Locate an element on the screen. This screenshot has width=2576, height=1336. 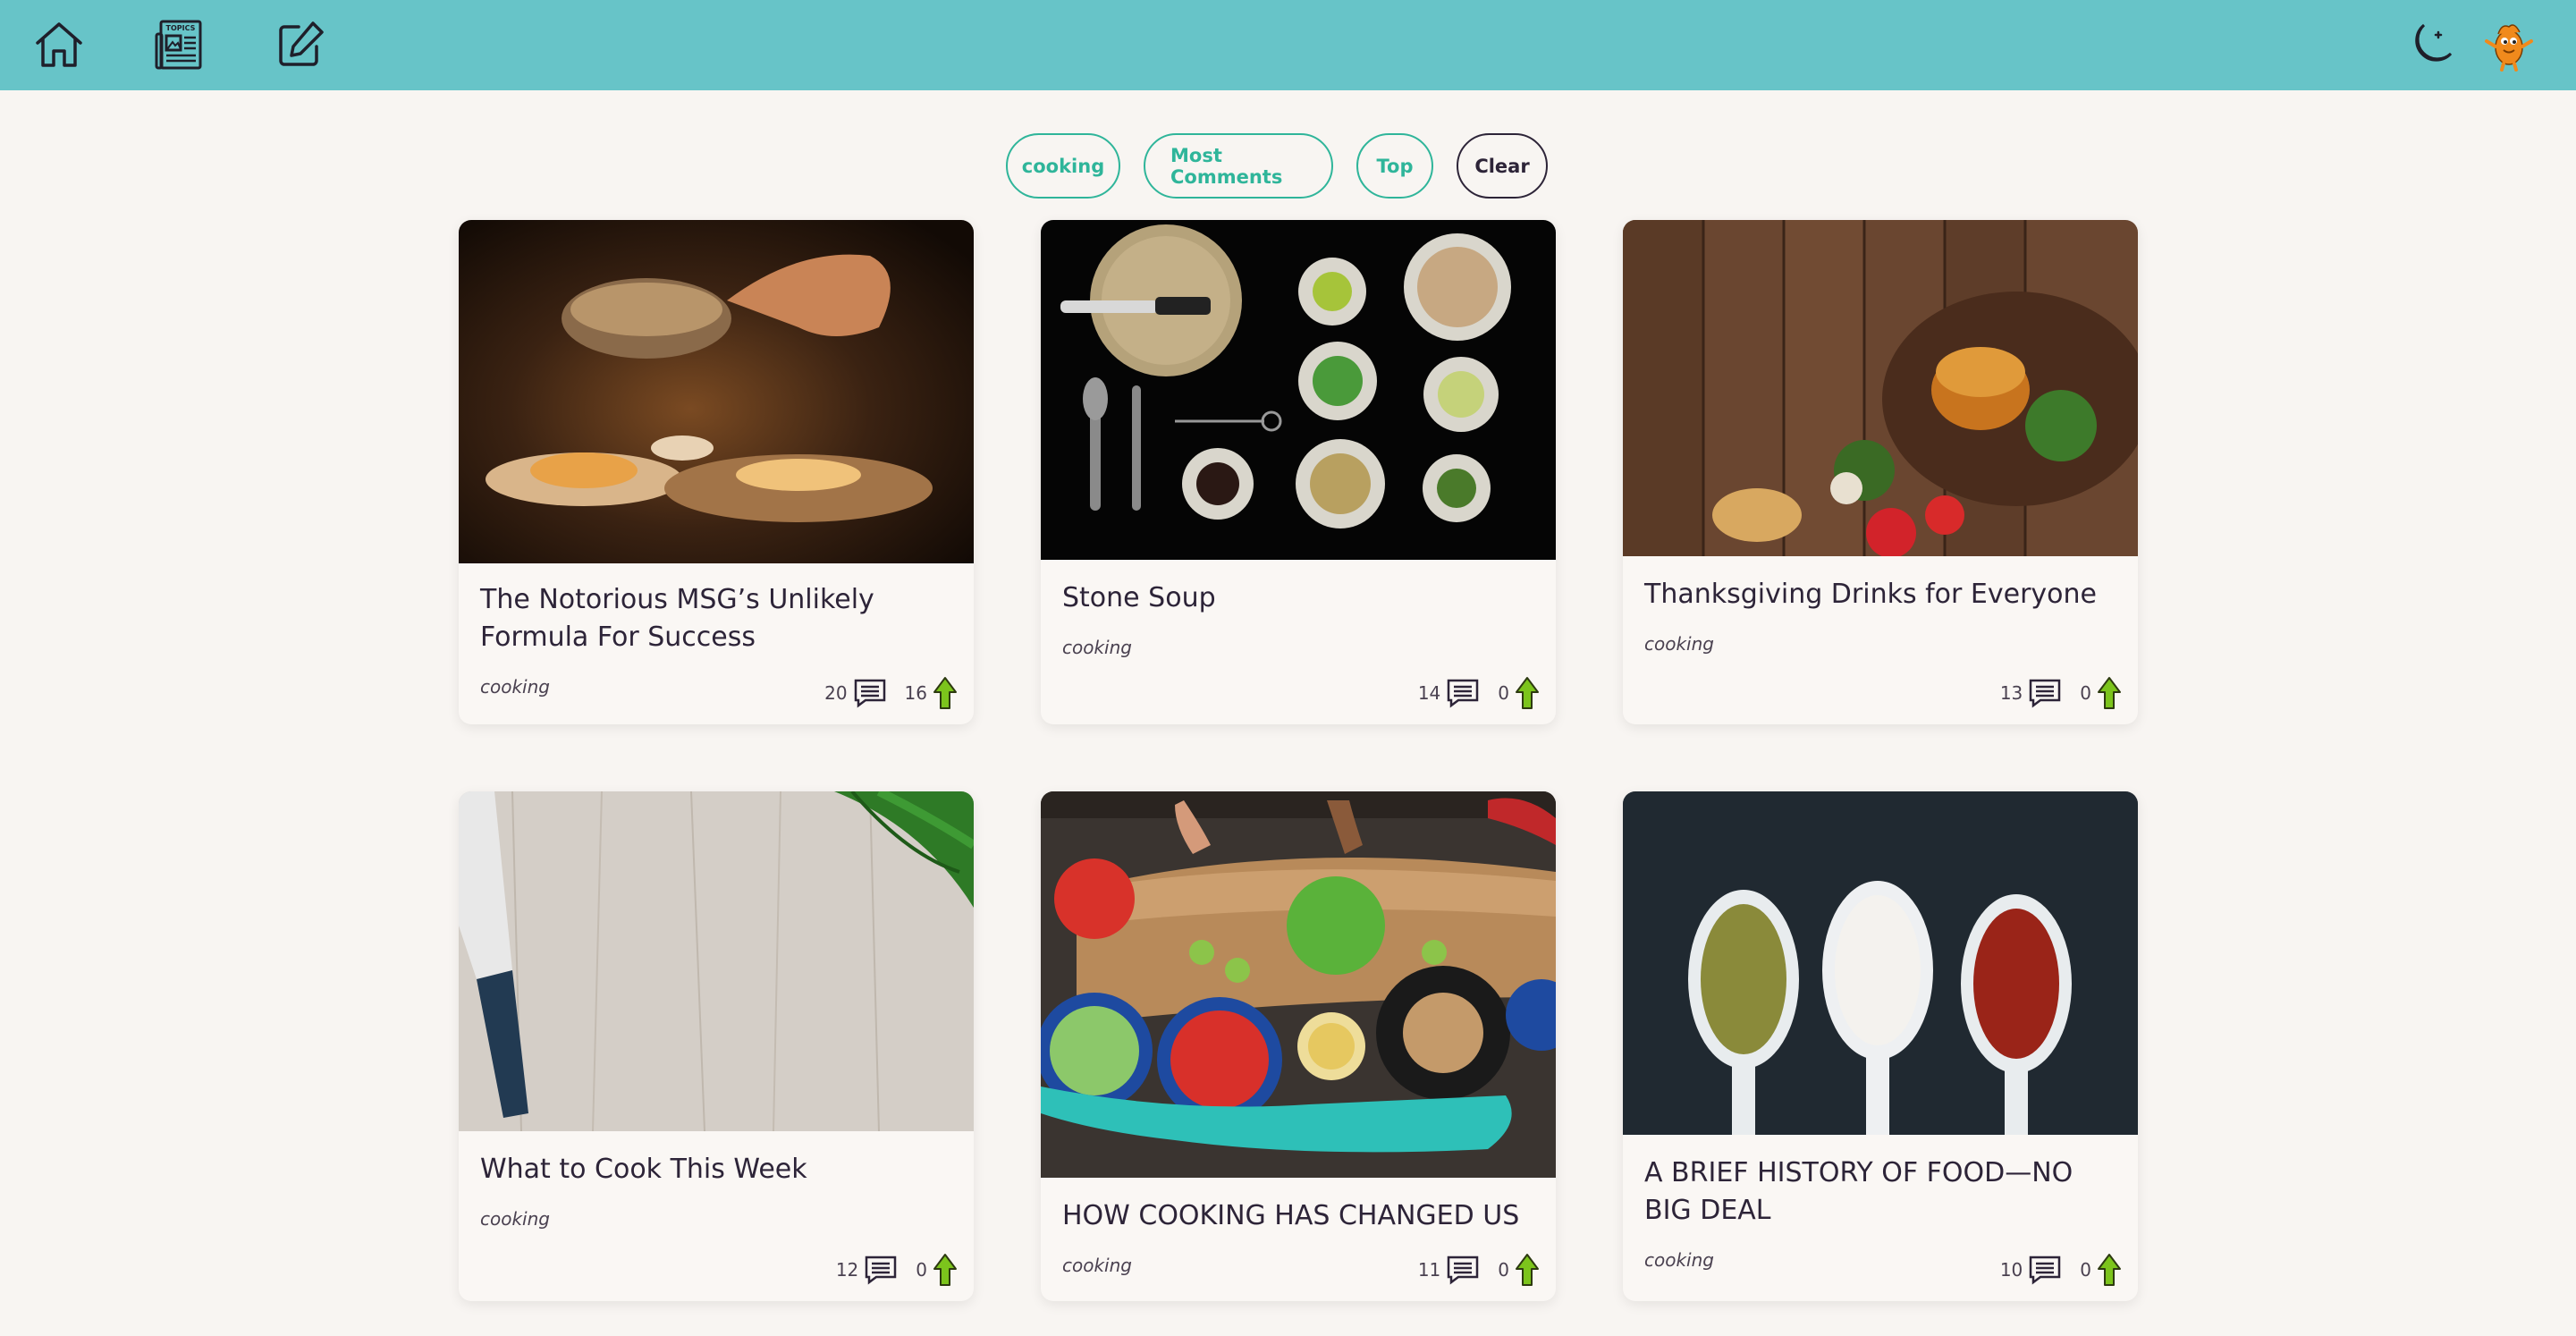
article-title: Thanksgiving Drinks for Everyone is located at coordinates (1880, 595).